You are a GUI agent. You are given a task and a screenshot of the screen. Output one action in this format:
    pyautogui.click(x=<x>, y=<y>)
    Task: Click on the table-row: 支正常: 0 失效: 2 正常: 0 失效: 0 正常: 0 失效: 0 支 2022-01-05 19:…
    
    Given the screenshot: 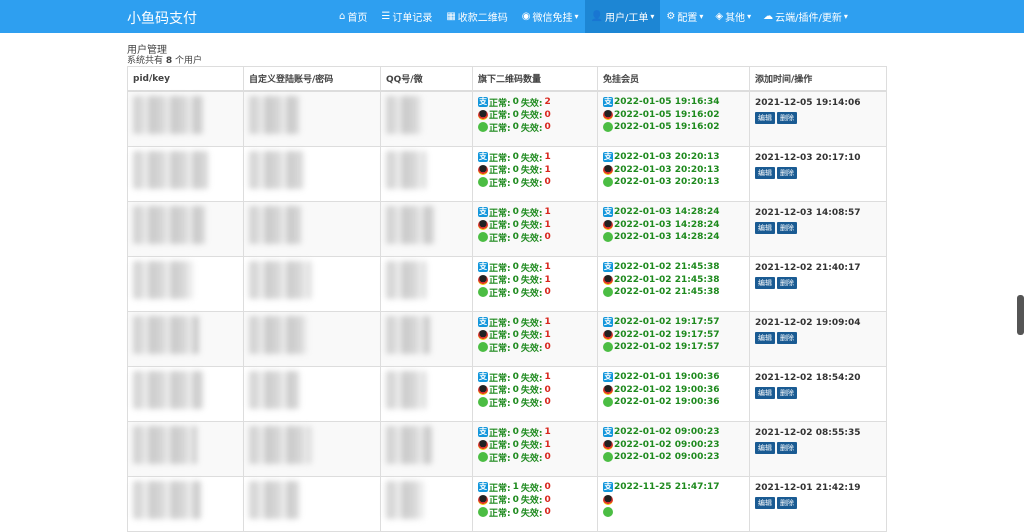 What is the action you would take?
    pyautogui.click(x=507, y=118)
    